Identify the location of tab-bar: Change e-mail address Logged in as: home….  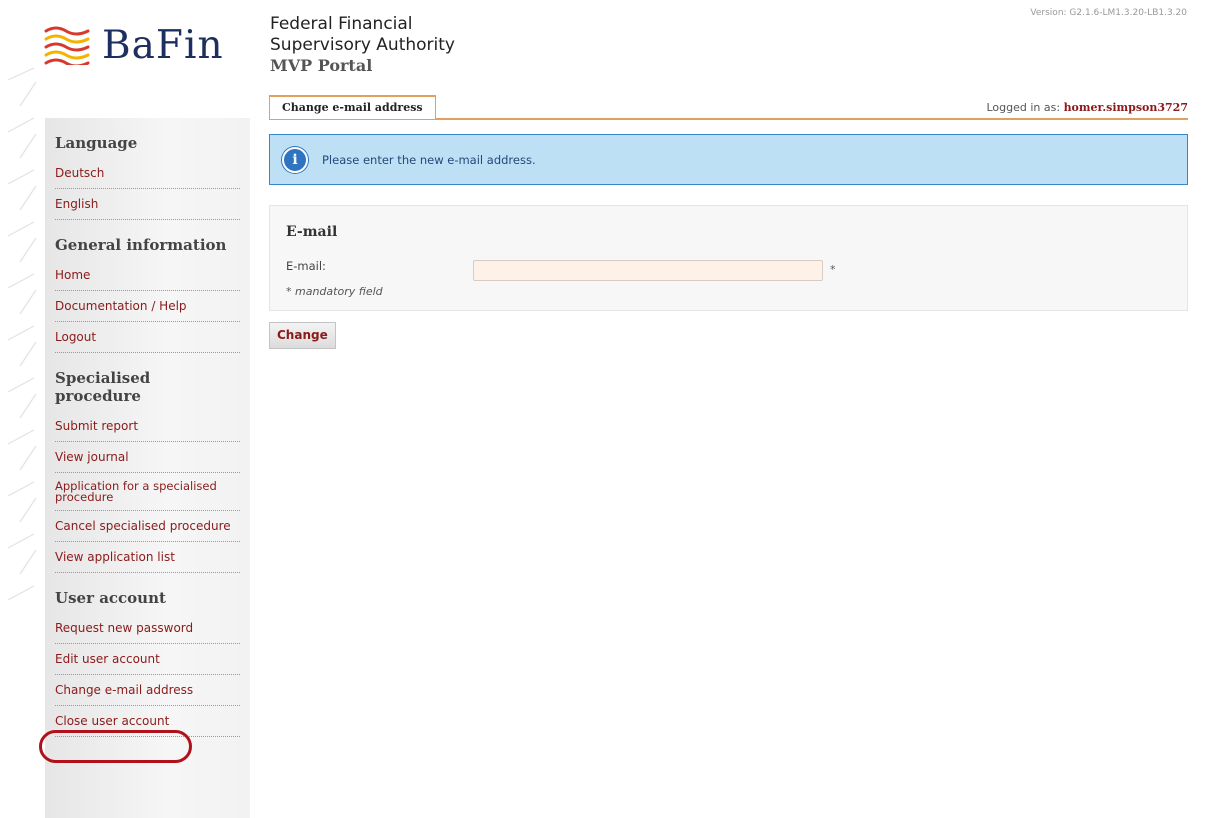
(728, 107).